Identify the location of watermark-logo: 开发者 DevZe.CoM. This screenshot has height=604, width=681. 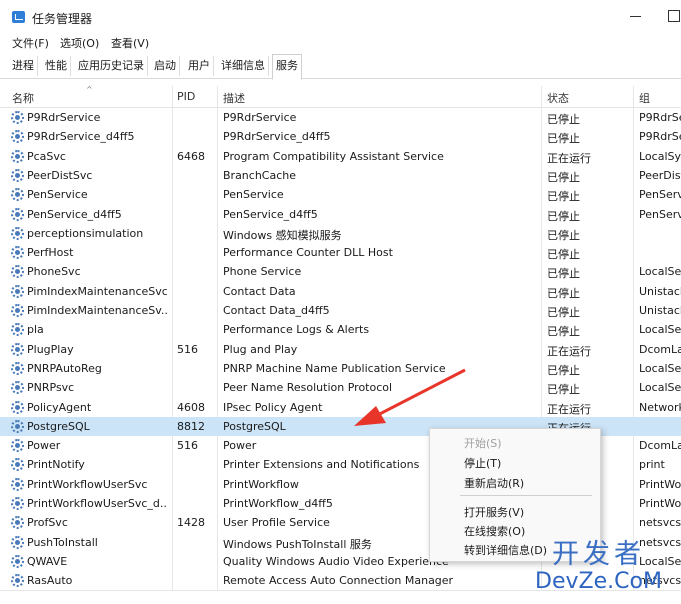
(598, 570).